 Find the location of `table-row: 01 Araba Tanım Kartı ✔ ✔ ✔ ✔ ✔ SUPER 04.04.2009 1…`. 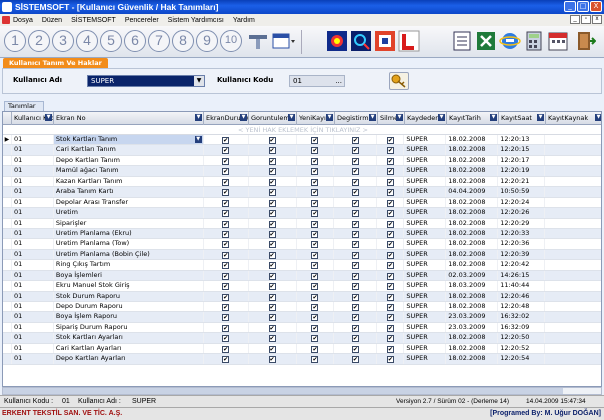

table-row: 01 Araba Tanım Kartı ✔ ✔ ✔ ✔ ✔ SUPER 04.04.2009 1… is located at coordinates (302, 192).